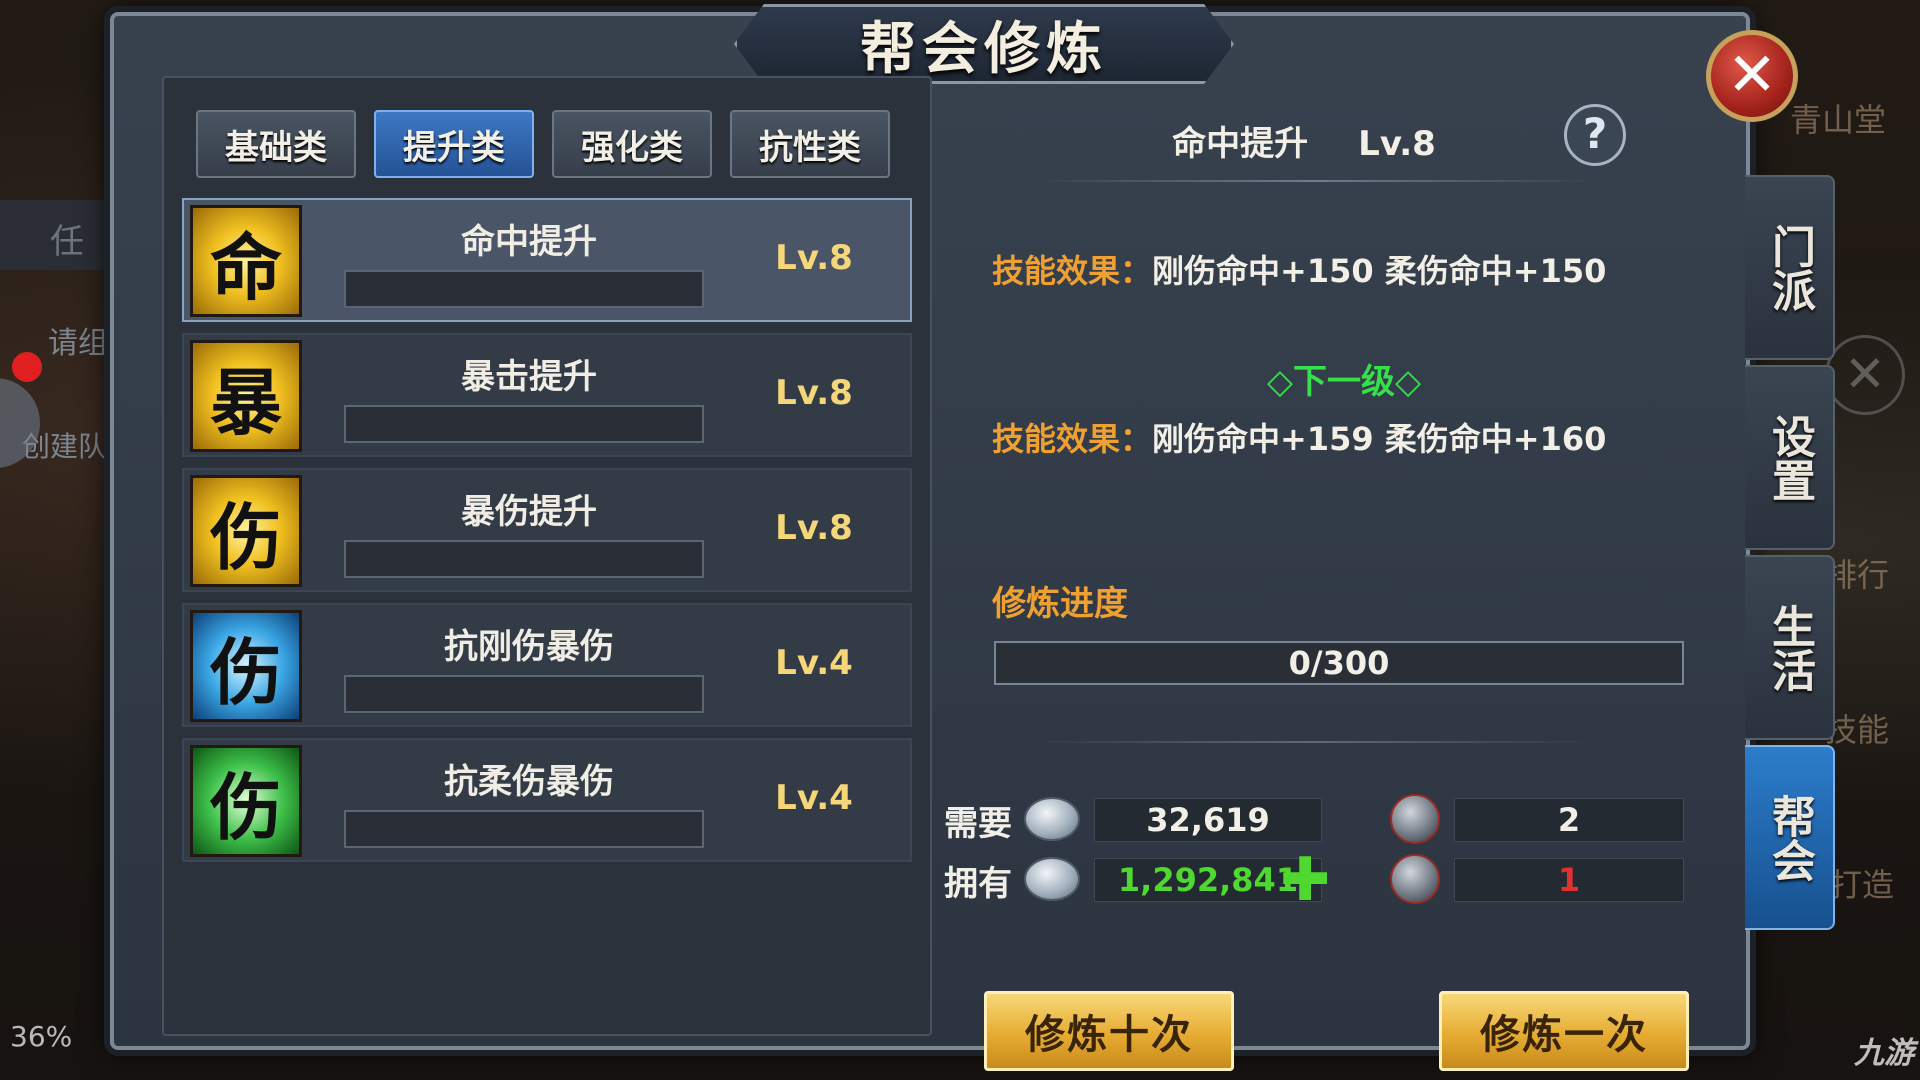 Image resolution: width=1920 pixels, height=1080 pixels. What do you see at coordinates (810, 144) in the screenshot?
I see `tab-resistance: 抗性类` at bounding box center [810, 144].